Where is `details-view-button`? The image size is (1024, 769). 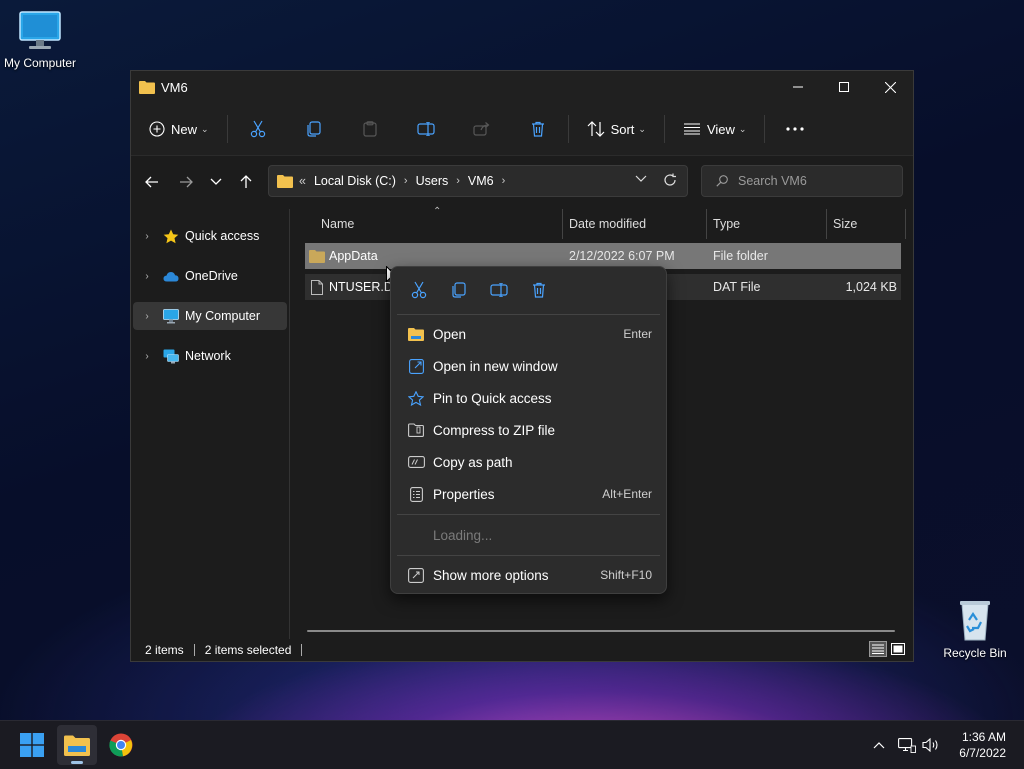
details-view-button is located at coordinates (878, 649).